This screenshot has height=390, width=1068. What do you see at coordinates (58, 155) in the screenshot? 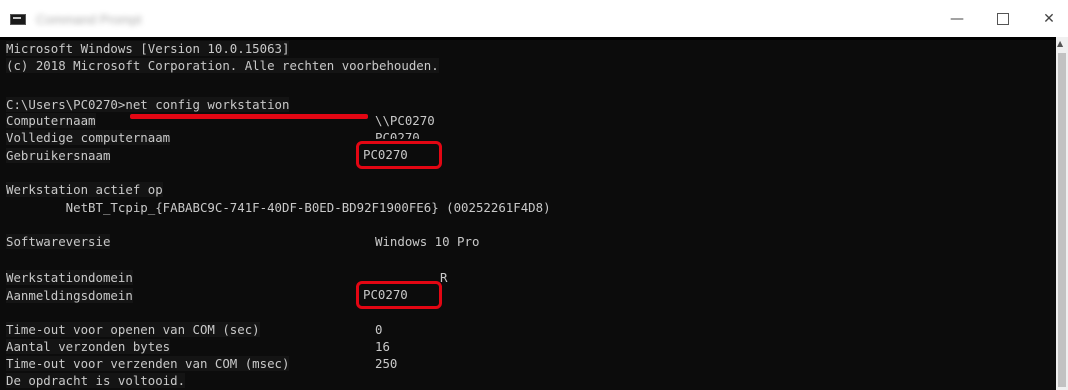
I see `console-line: Gebruikersnaam` at bounding box center [58, 155].